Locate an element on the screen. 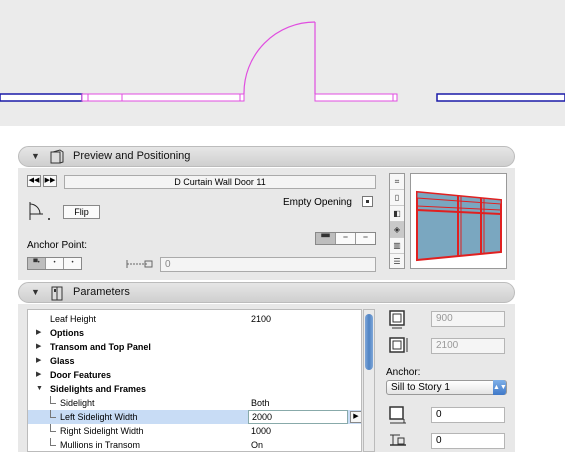  select-arrows-icon: ▲▼ is located at coordinates (500, 387).